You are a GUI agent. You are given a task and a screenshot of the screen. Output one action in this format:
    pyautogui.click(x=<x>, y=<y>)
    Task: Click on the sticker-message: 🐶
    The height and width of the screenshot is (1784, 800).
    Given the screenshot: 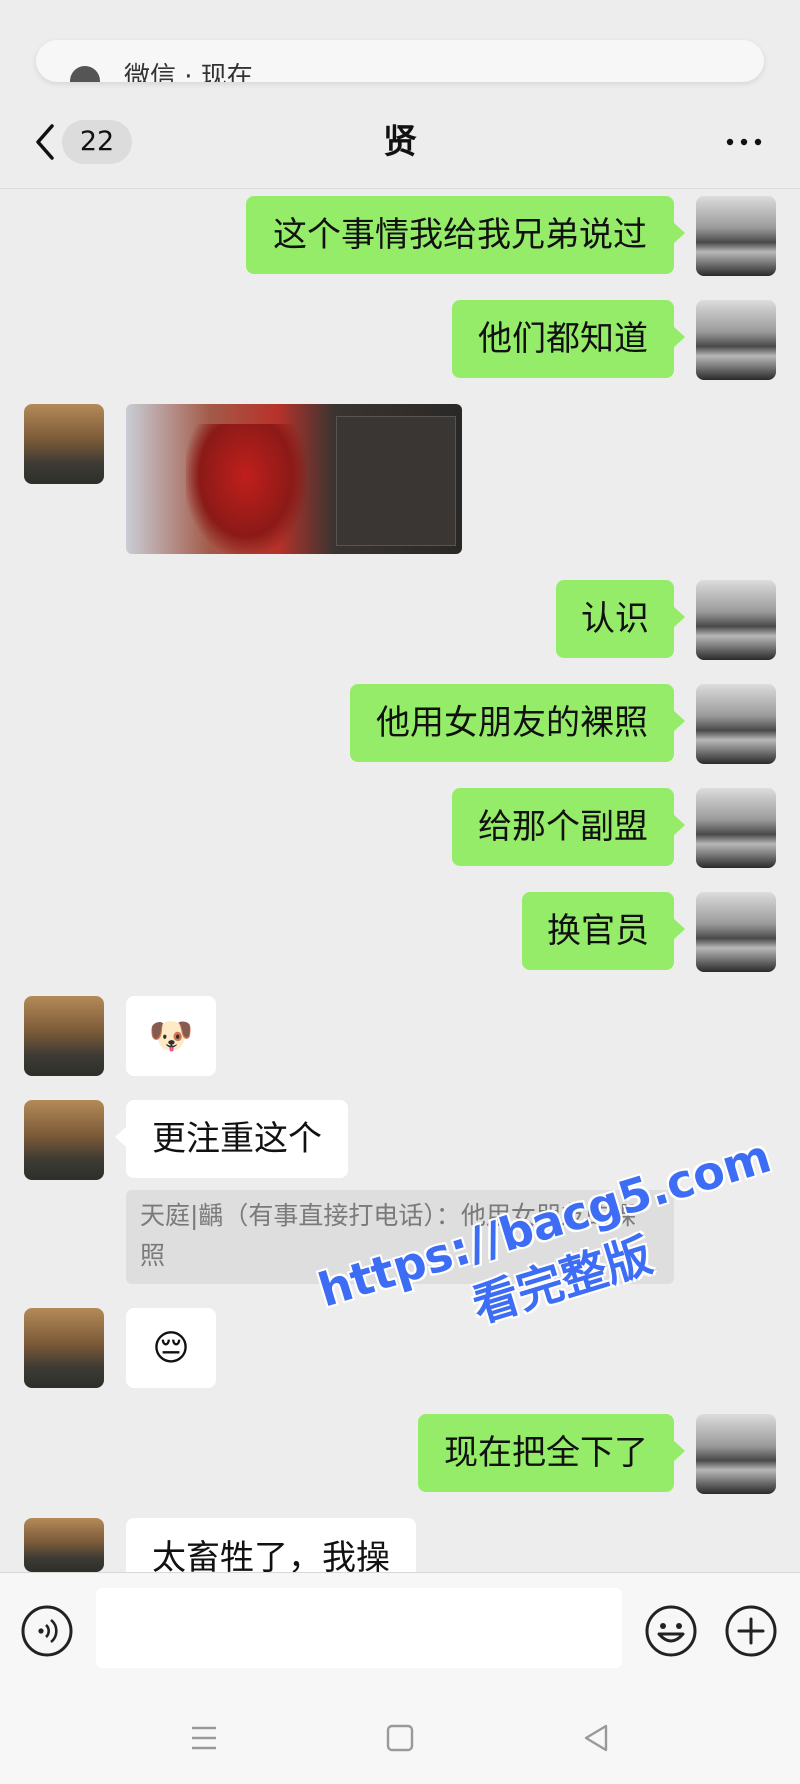 What is the action you would take?
    pyautogui.click(x=171, y=1036)
    